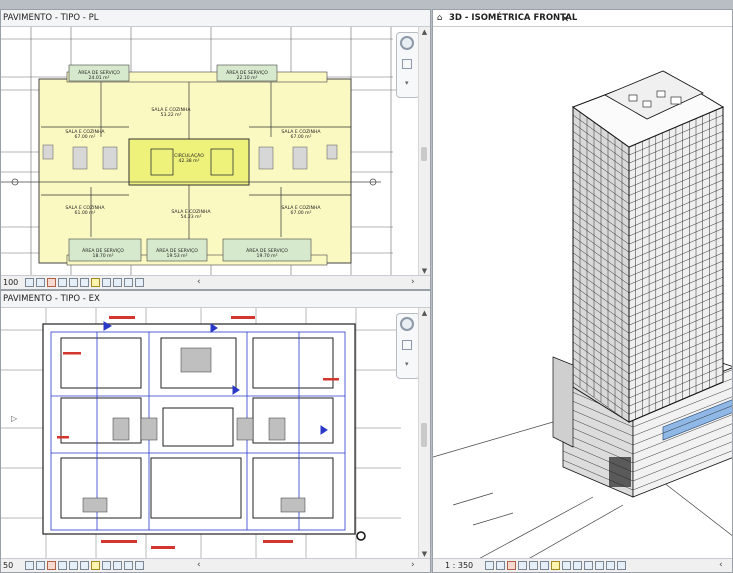  I want to click on close-icon: ✕, so click(565, 20).